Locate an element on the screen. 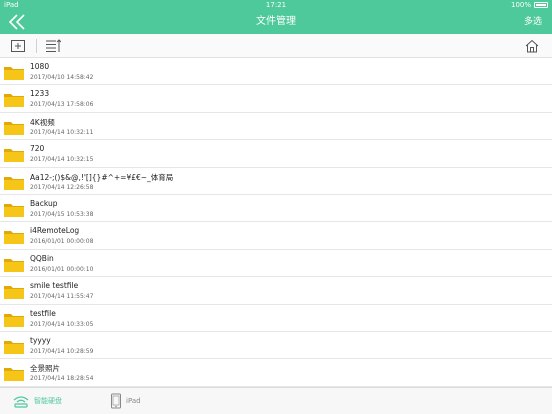 Image resolution: width=552 pixels, height=414 pixels. battery-icon is located at coordinates (541, 5).